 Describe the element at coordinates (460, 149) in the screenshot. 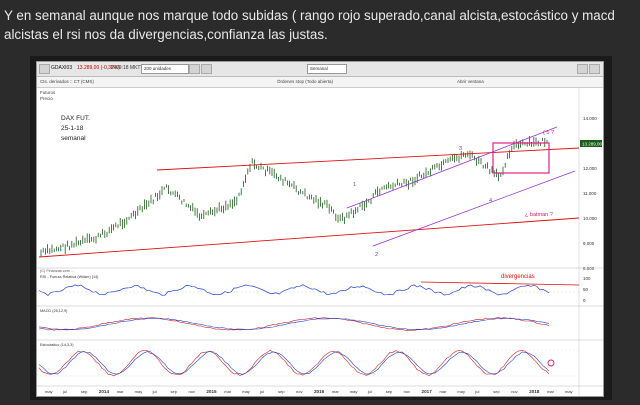

I see `wave-label-3: 3` at that location.